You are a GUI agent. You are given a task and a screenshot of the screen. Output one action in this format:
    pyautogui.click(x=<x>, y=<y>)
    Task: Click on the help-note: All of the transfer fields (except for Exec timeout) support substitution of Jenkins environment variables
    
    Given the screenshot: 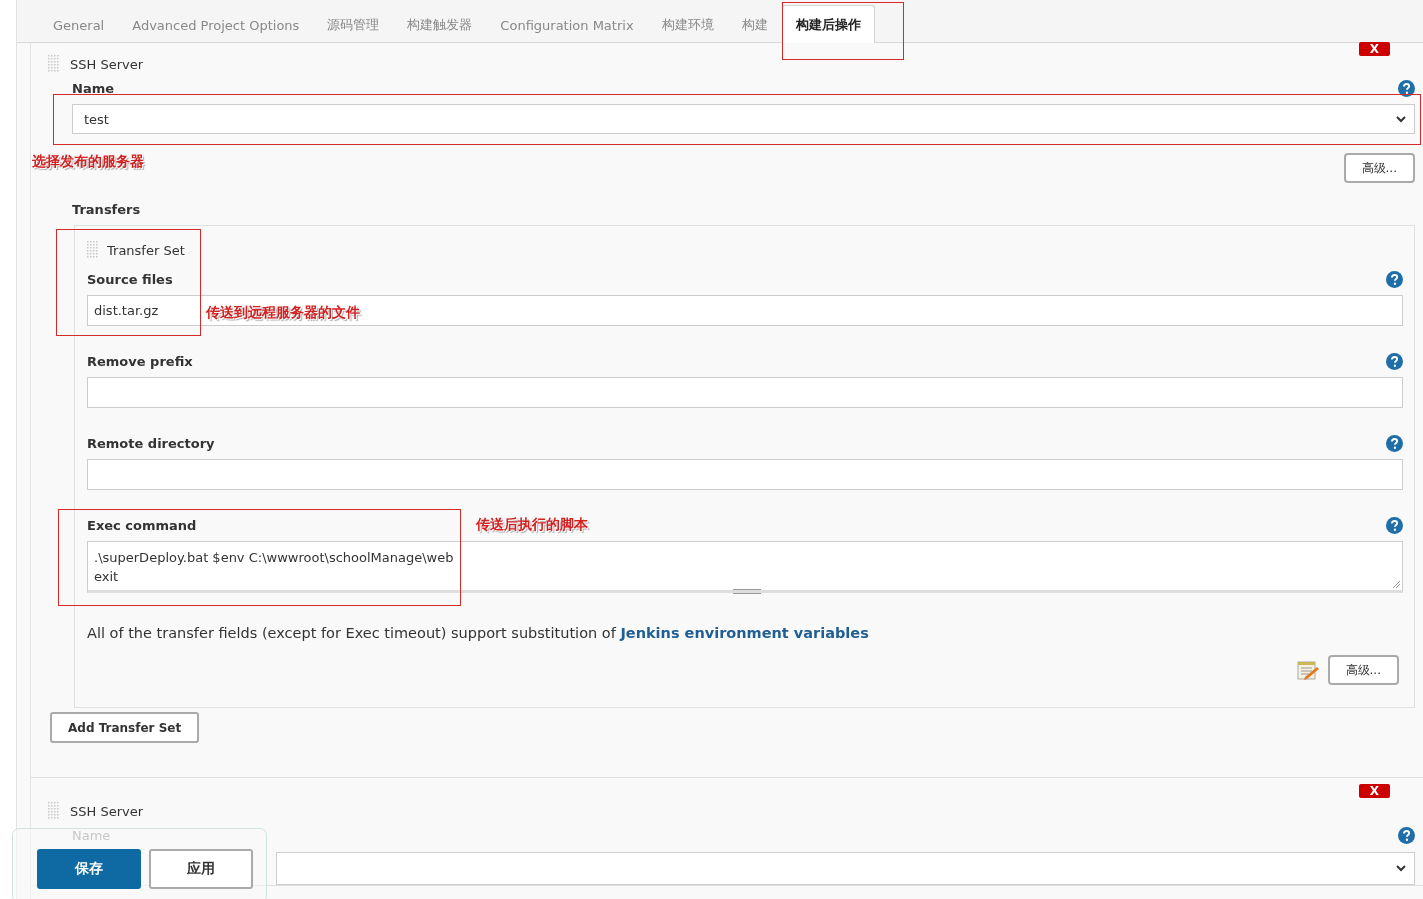 What is the action you would take?
    pyautogui.click(x=478, y=633)
    